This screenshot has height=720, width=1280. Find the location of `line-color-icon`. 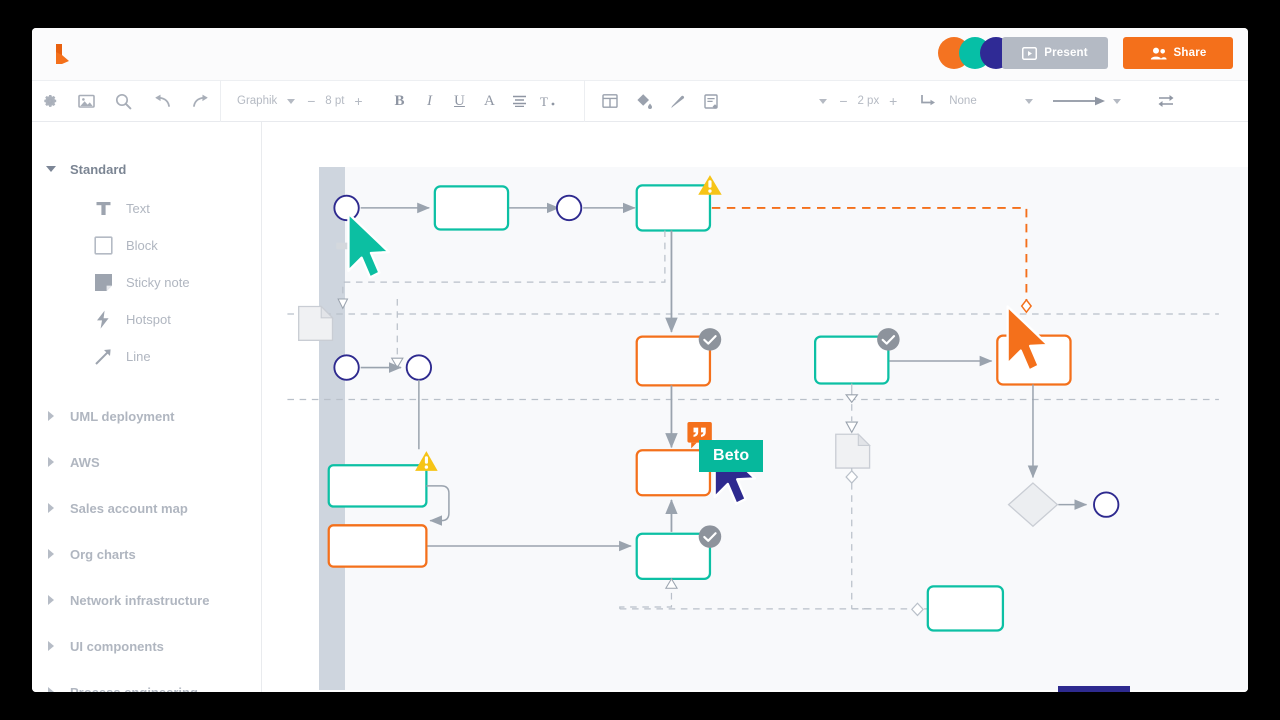

line-color-icon is located at coordinates (678, 101).